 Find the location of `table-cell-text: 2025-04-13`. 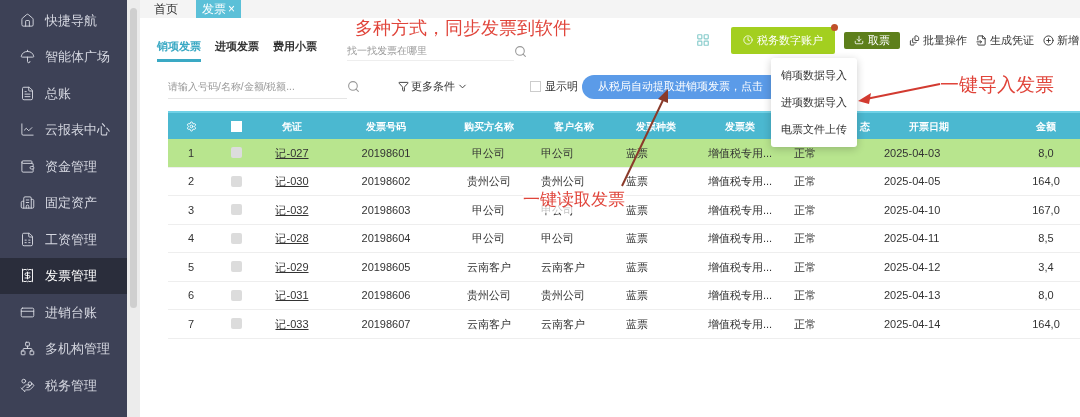

table-cell-text: 2025-04-13 is located at coordinates (912, 295).